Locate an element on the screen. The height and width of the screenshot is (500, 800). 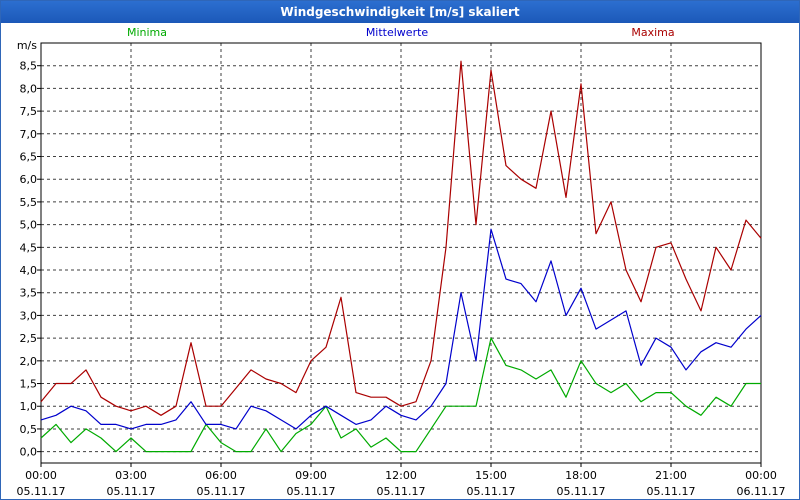
x-tick-time-label: 21:00 is located at coordinates (671, 475).